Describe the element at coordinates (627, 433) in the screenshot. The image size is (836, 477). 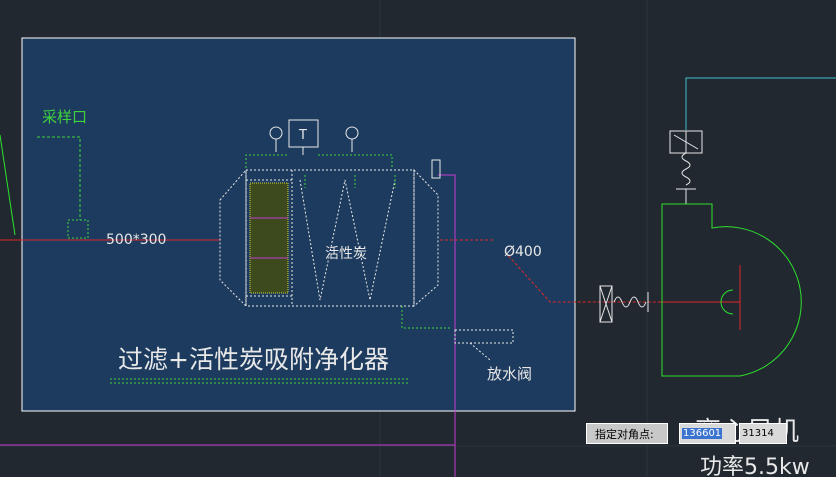
I see `prompt-label: 指定对角点:` at that location.